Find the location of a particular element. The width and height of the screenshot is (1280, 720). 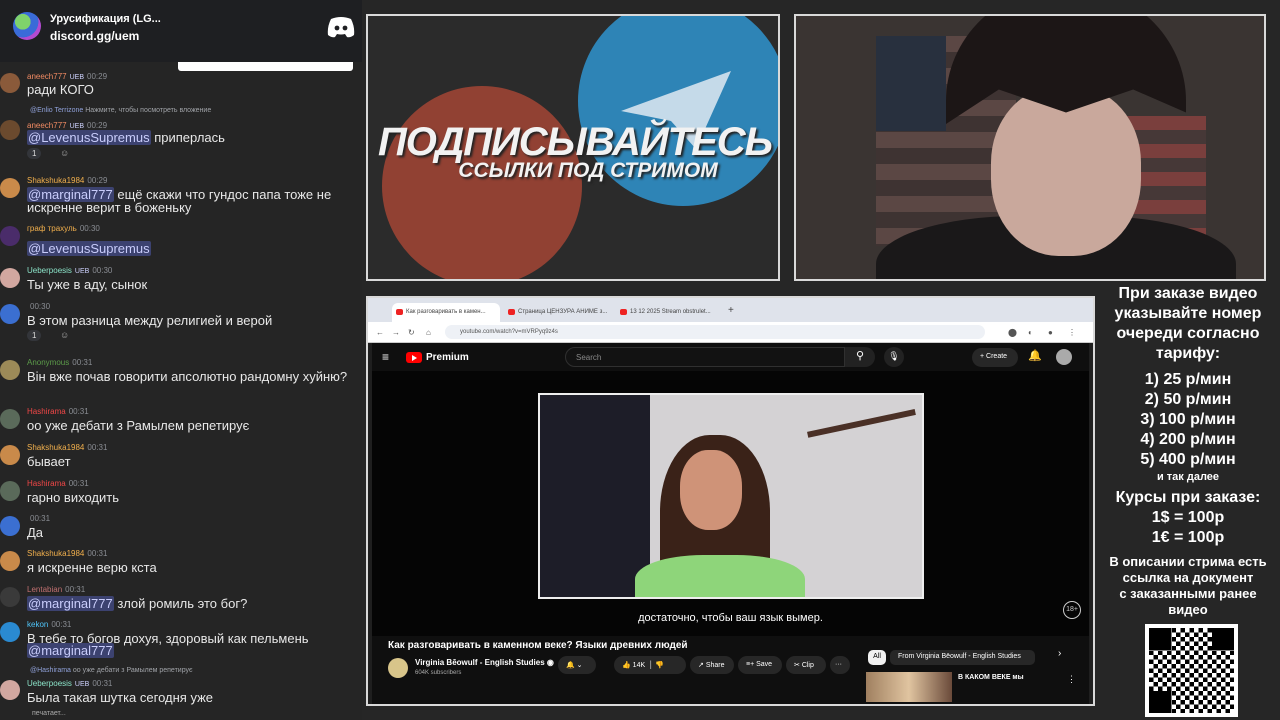

server-invite: discord.gg/uem is located at coordinates (94, 36).